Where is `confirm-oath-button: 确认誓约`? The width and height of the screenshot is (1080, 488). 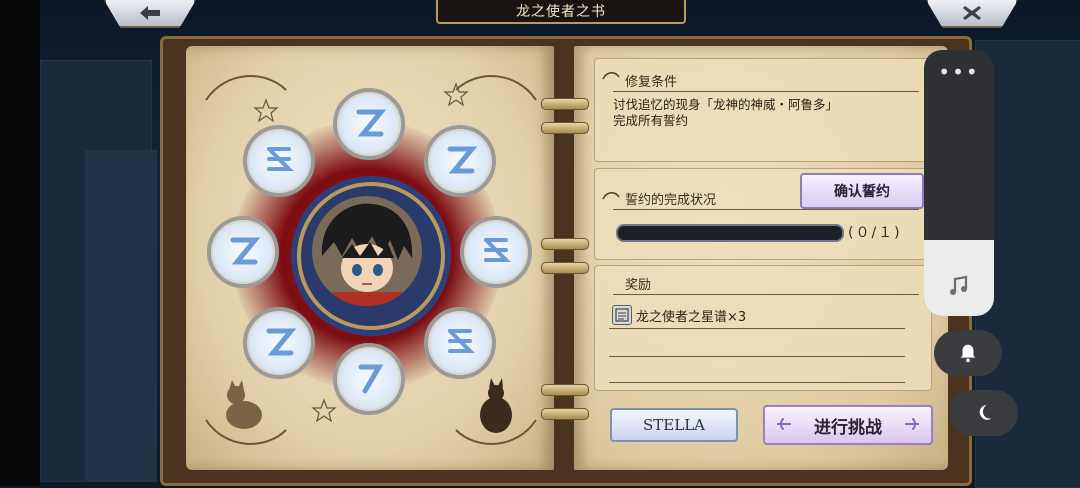 confirm-oath-button: 确认誓约 is located at coordinates (862, 191).